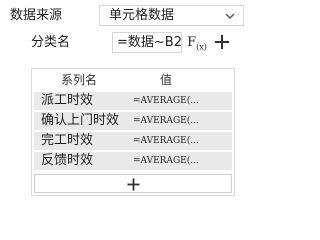 The width and height of the screenshot is (320, 240). Describe the element at coordinates (80, 120) in the screenshot. I see `series-row-name: 确认上门时效` at that location.